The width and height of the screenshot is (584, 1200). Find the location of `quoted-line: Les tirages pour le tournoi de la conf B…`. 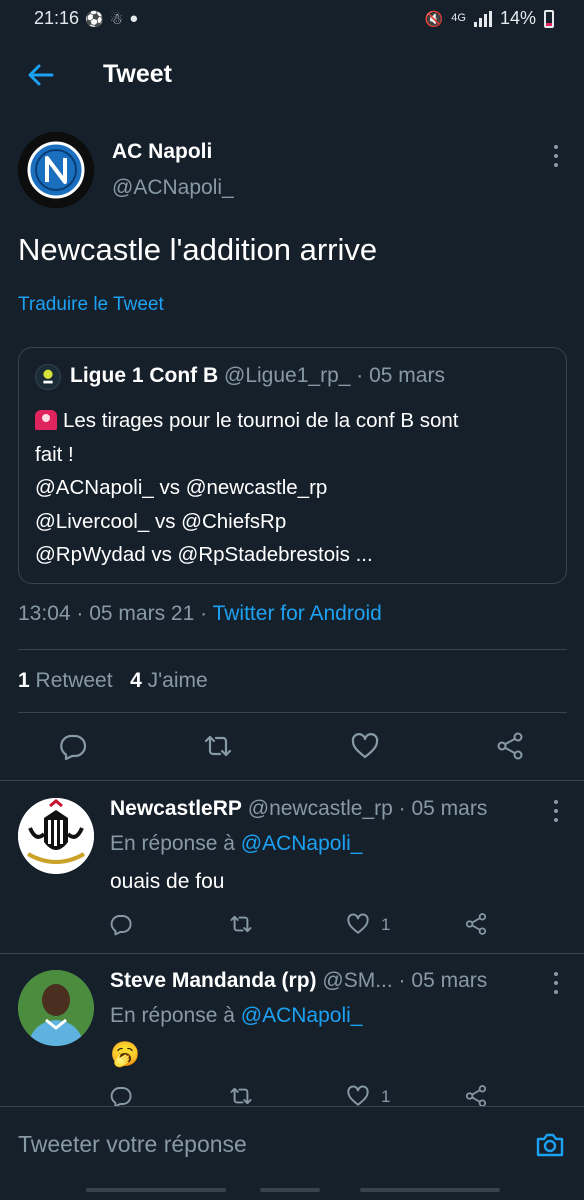

quoted-line: Les tirages pour le tournoi de la conf B… is located at coordinates (261, 420).